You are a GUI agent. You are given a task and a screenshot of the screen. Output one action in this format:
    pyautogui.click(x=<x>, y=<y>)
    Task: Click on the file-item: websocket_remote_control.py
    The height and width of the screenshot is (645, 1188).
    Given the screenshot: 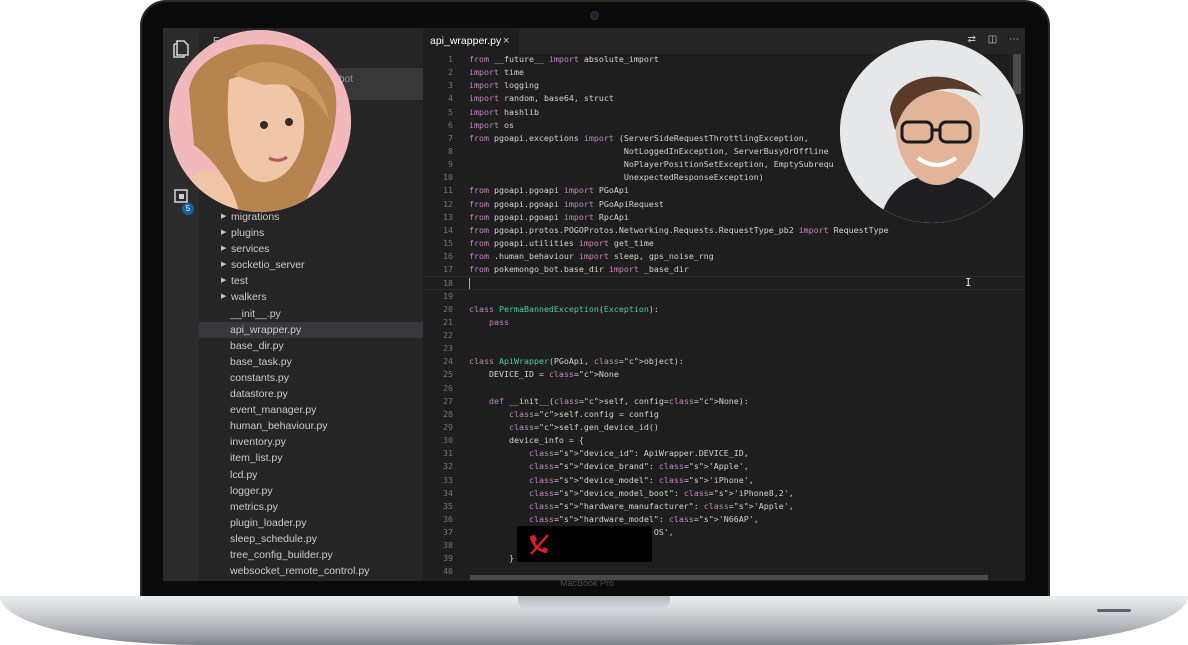 What is the action you would take?
    pyautogui.click(x=311, y=571)
    